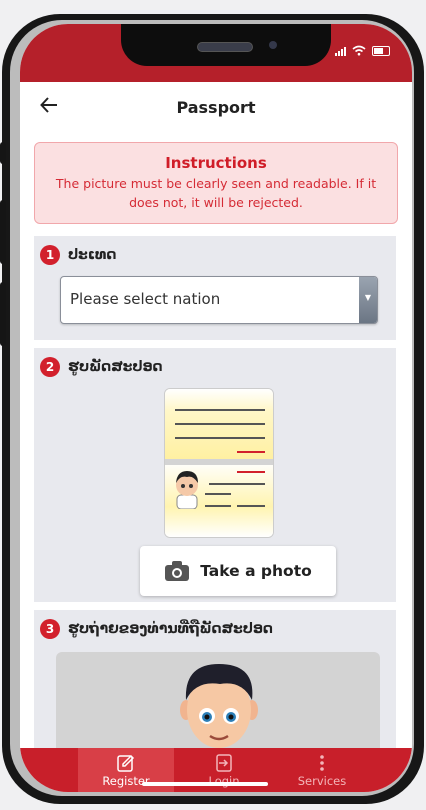  I want to click on wifi-icon, so click(359, 50).